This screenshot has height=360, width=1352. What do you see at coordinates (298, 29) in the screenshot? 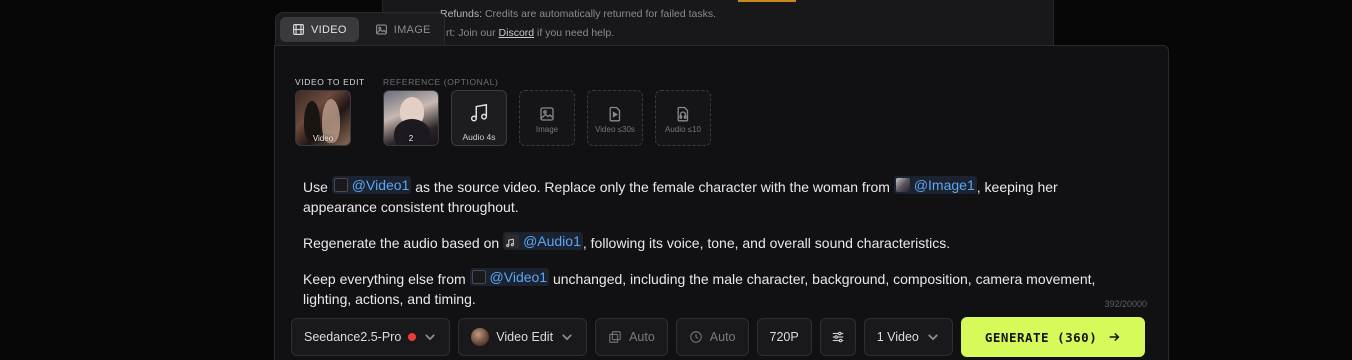
I see `film-icon` at bounding box center [298, 29].